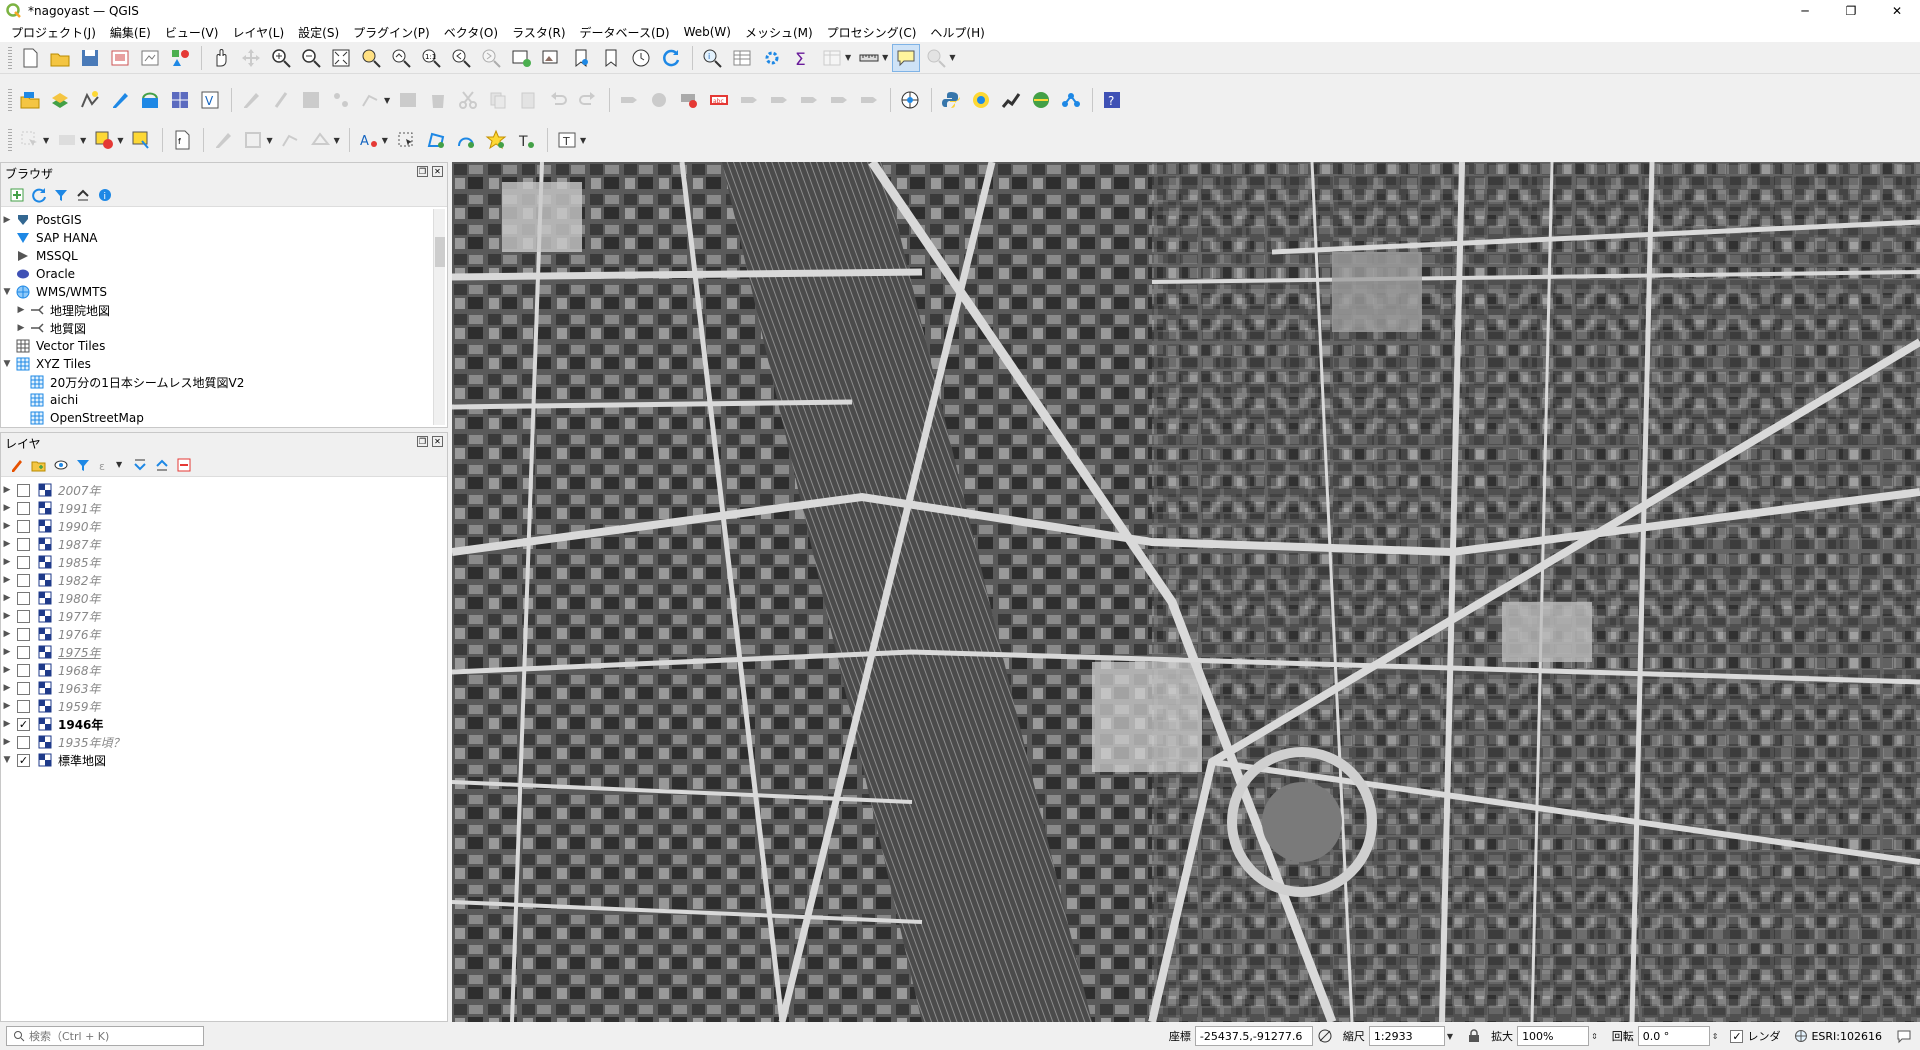  What do you see at coordinates (491, 58) in the screenshot?
I see `zoom-next-icon` at bounding box center [491, 58].